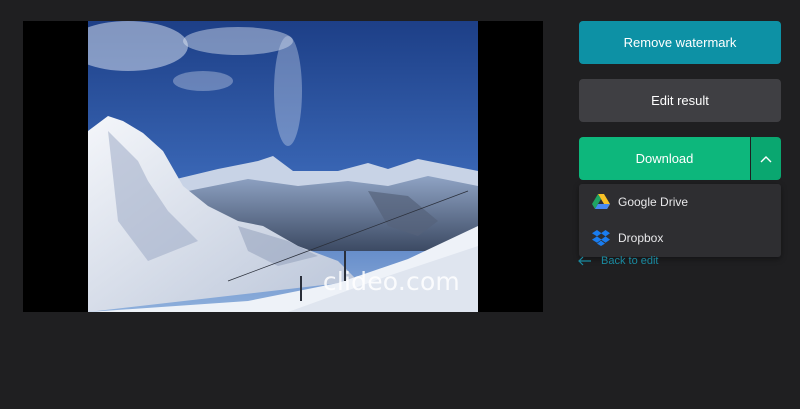 The height and width of the screenshot is (409, 800). Describe the element at coordinates (653, 202) in the screenshot. I see `menu-item-label: Google Drive` at that location.